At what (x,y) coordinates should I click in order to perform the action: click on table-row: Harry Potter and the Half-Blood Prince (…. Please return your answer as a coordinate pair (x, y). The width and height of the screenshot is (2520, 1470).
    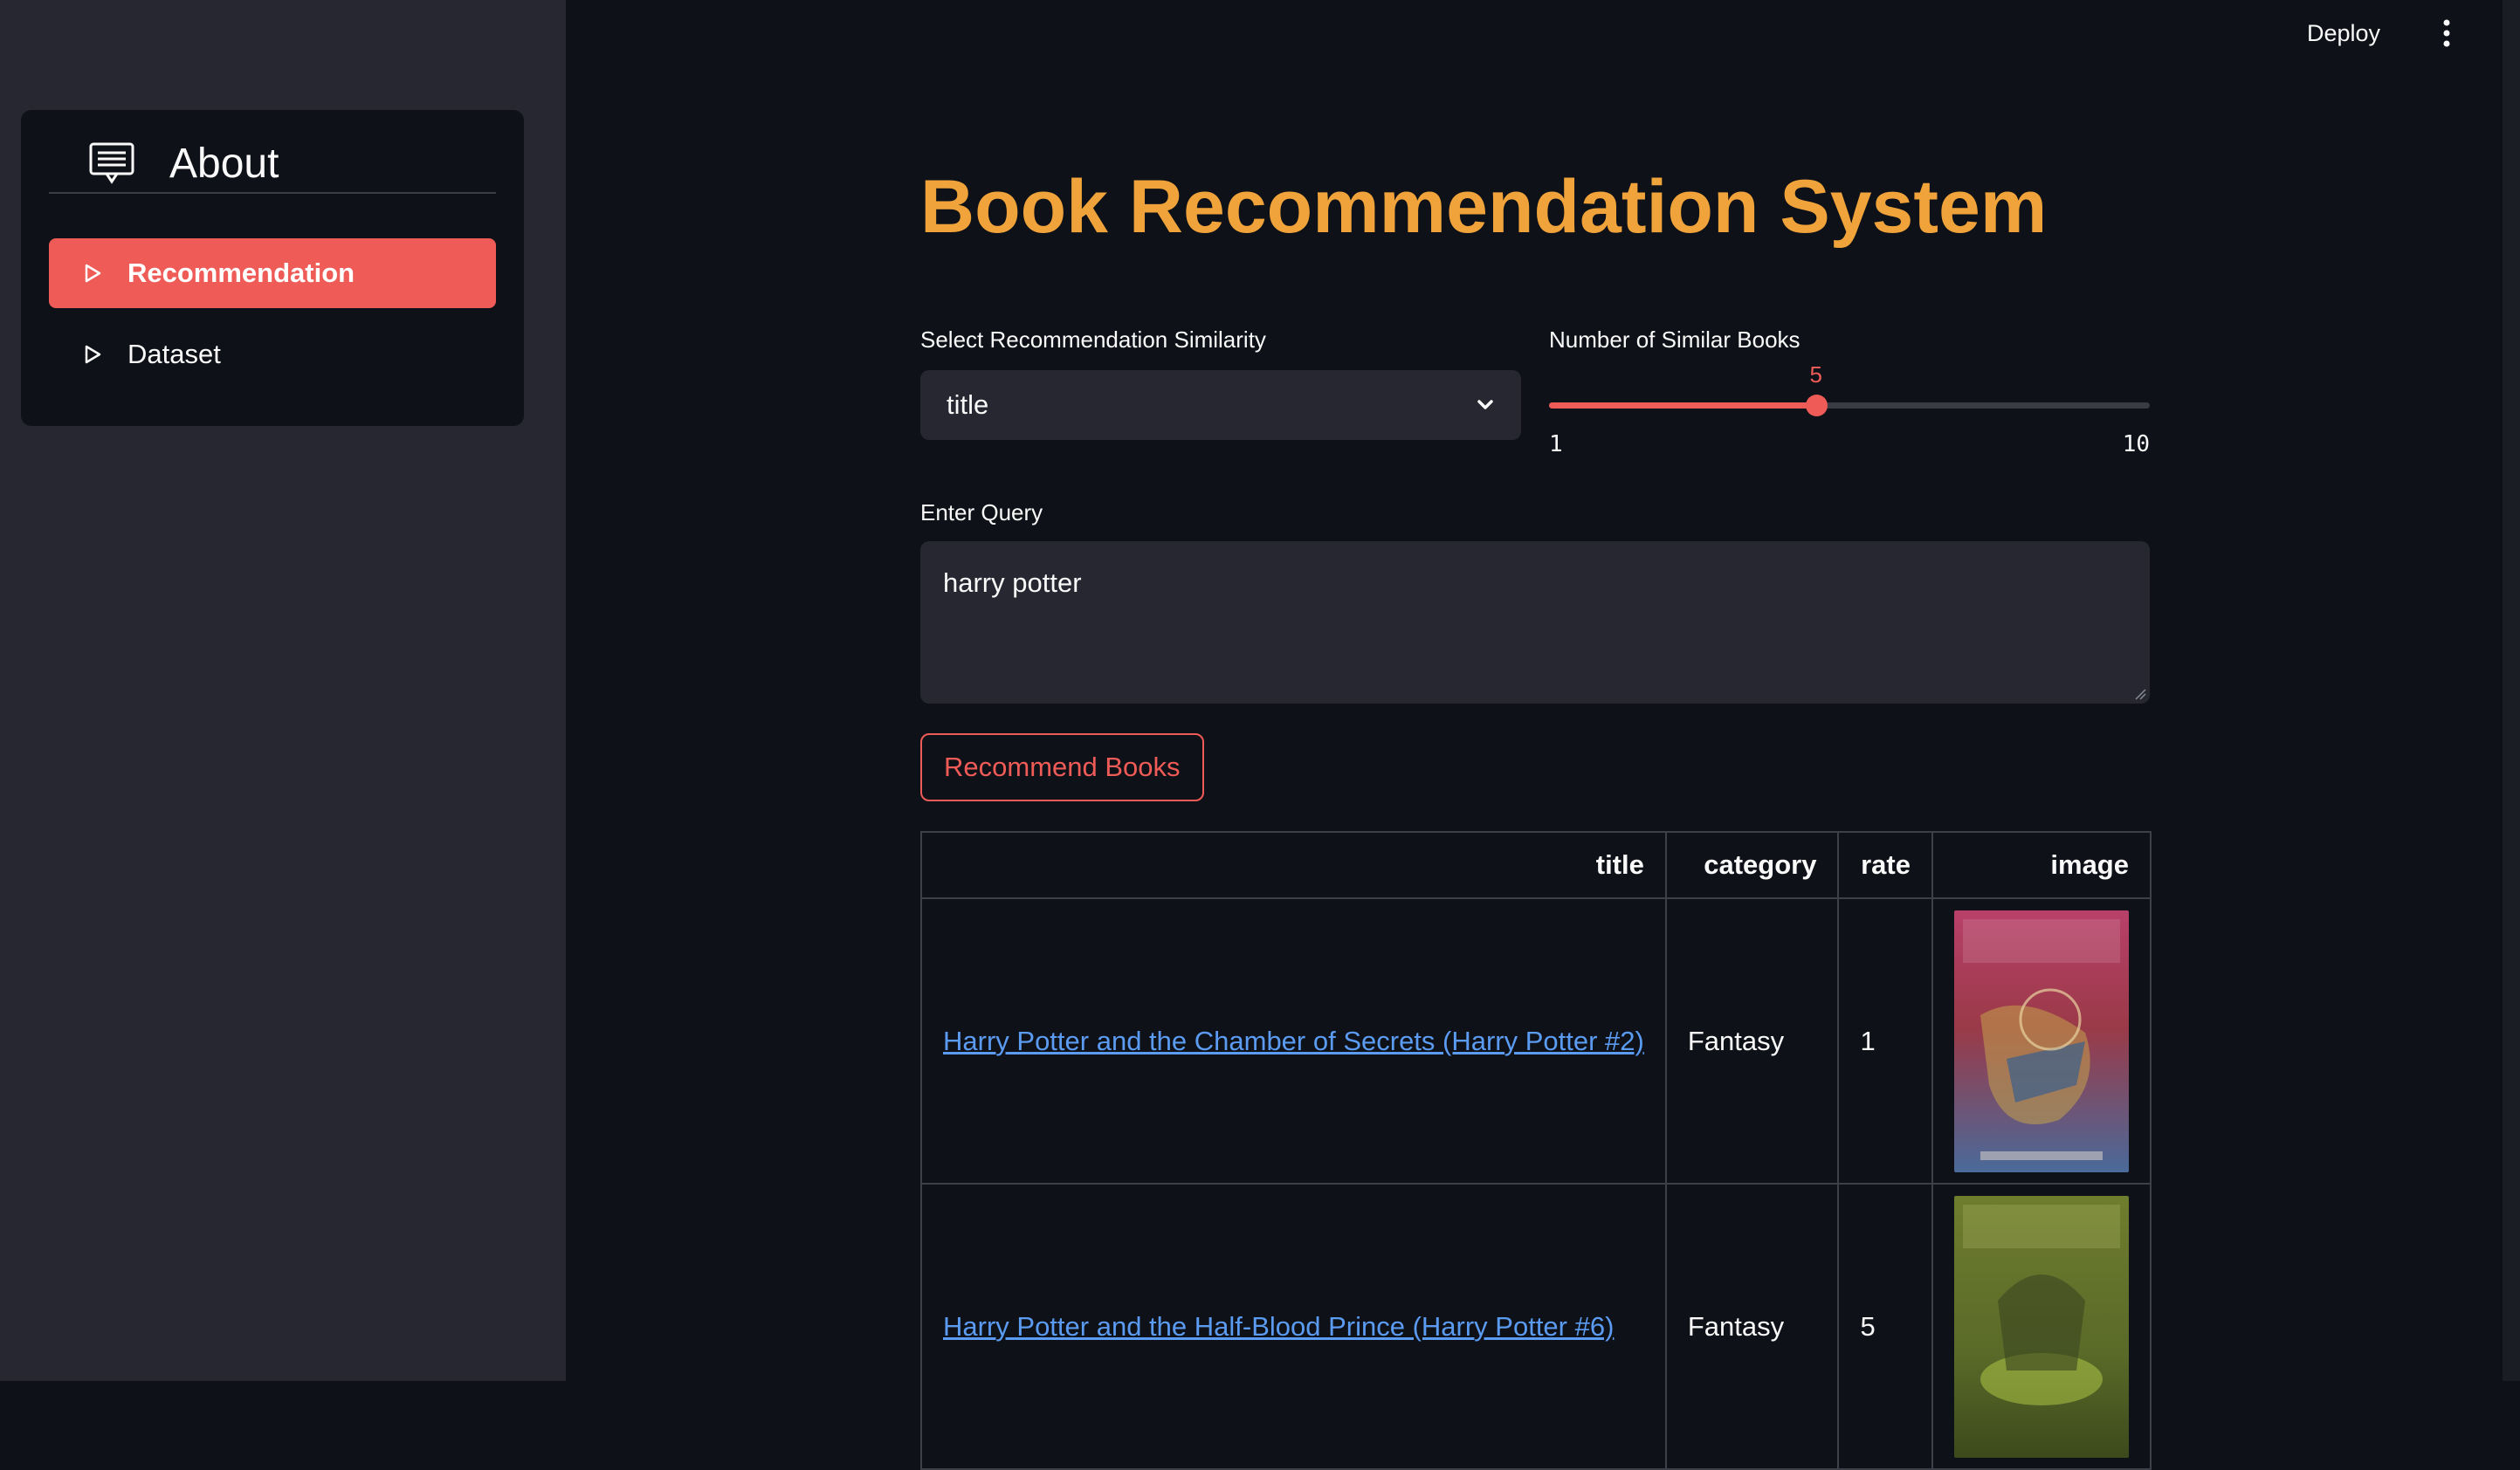
    Looking at the image, I should click on (1536, 1326).